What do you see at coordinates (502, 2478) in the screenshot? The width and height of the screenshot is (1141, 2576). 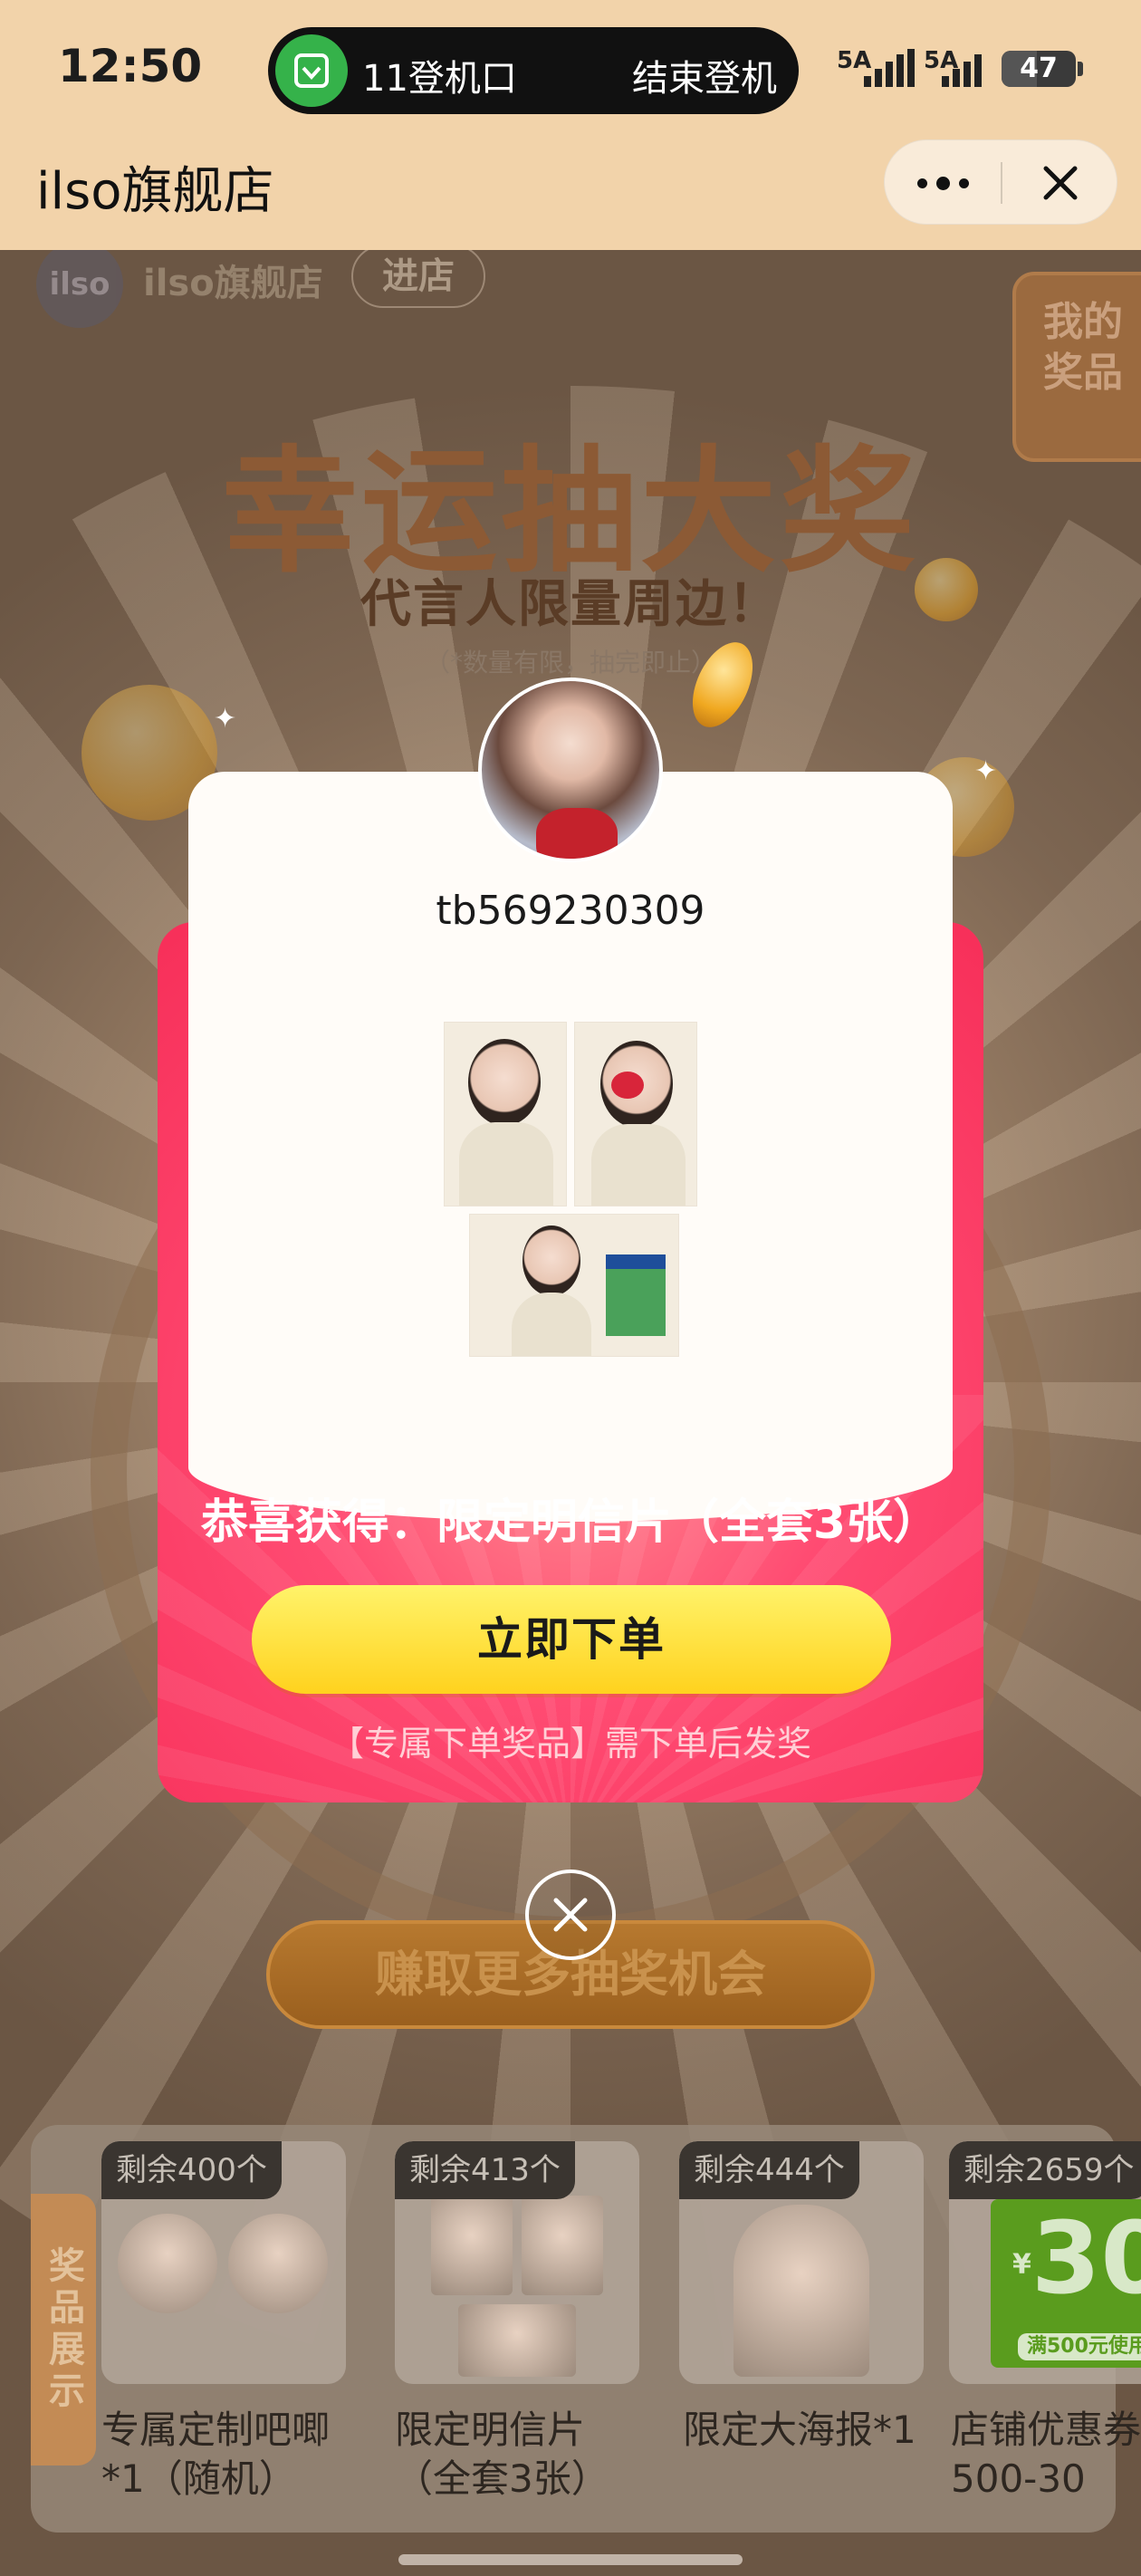 I see `prize-name-line: （全套3张）` at bounding box center [502, 2478].